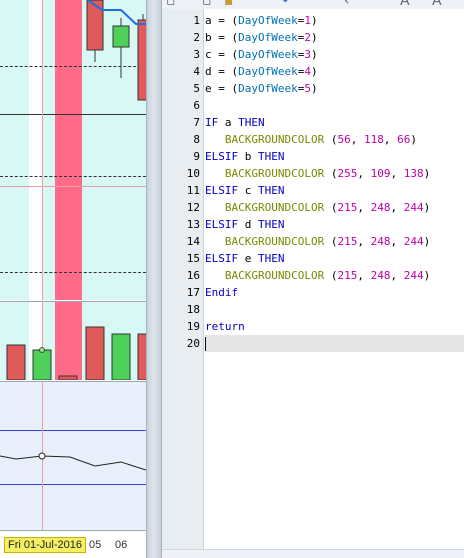  Describe the element at coordinates (222, 20) in the screenshot. I see `code-token: a = (` at that location.